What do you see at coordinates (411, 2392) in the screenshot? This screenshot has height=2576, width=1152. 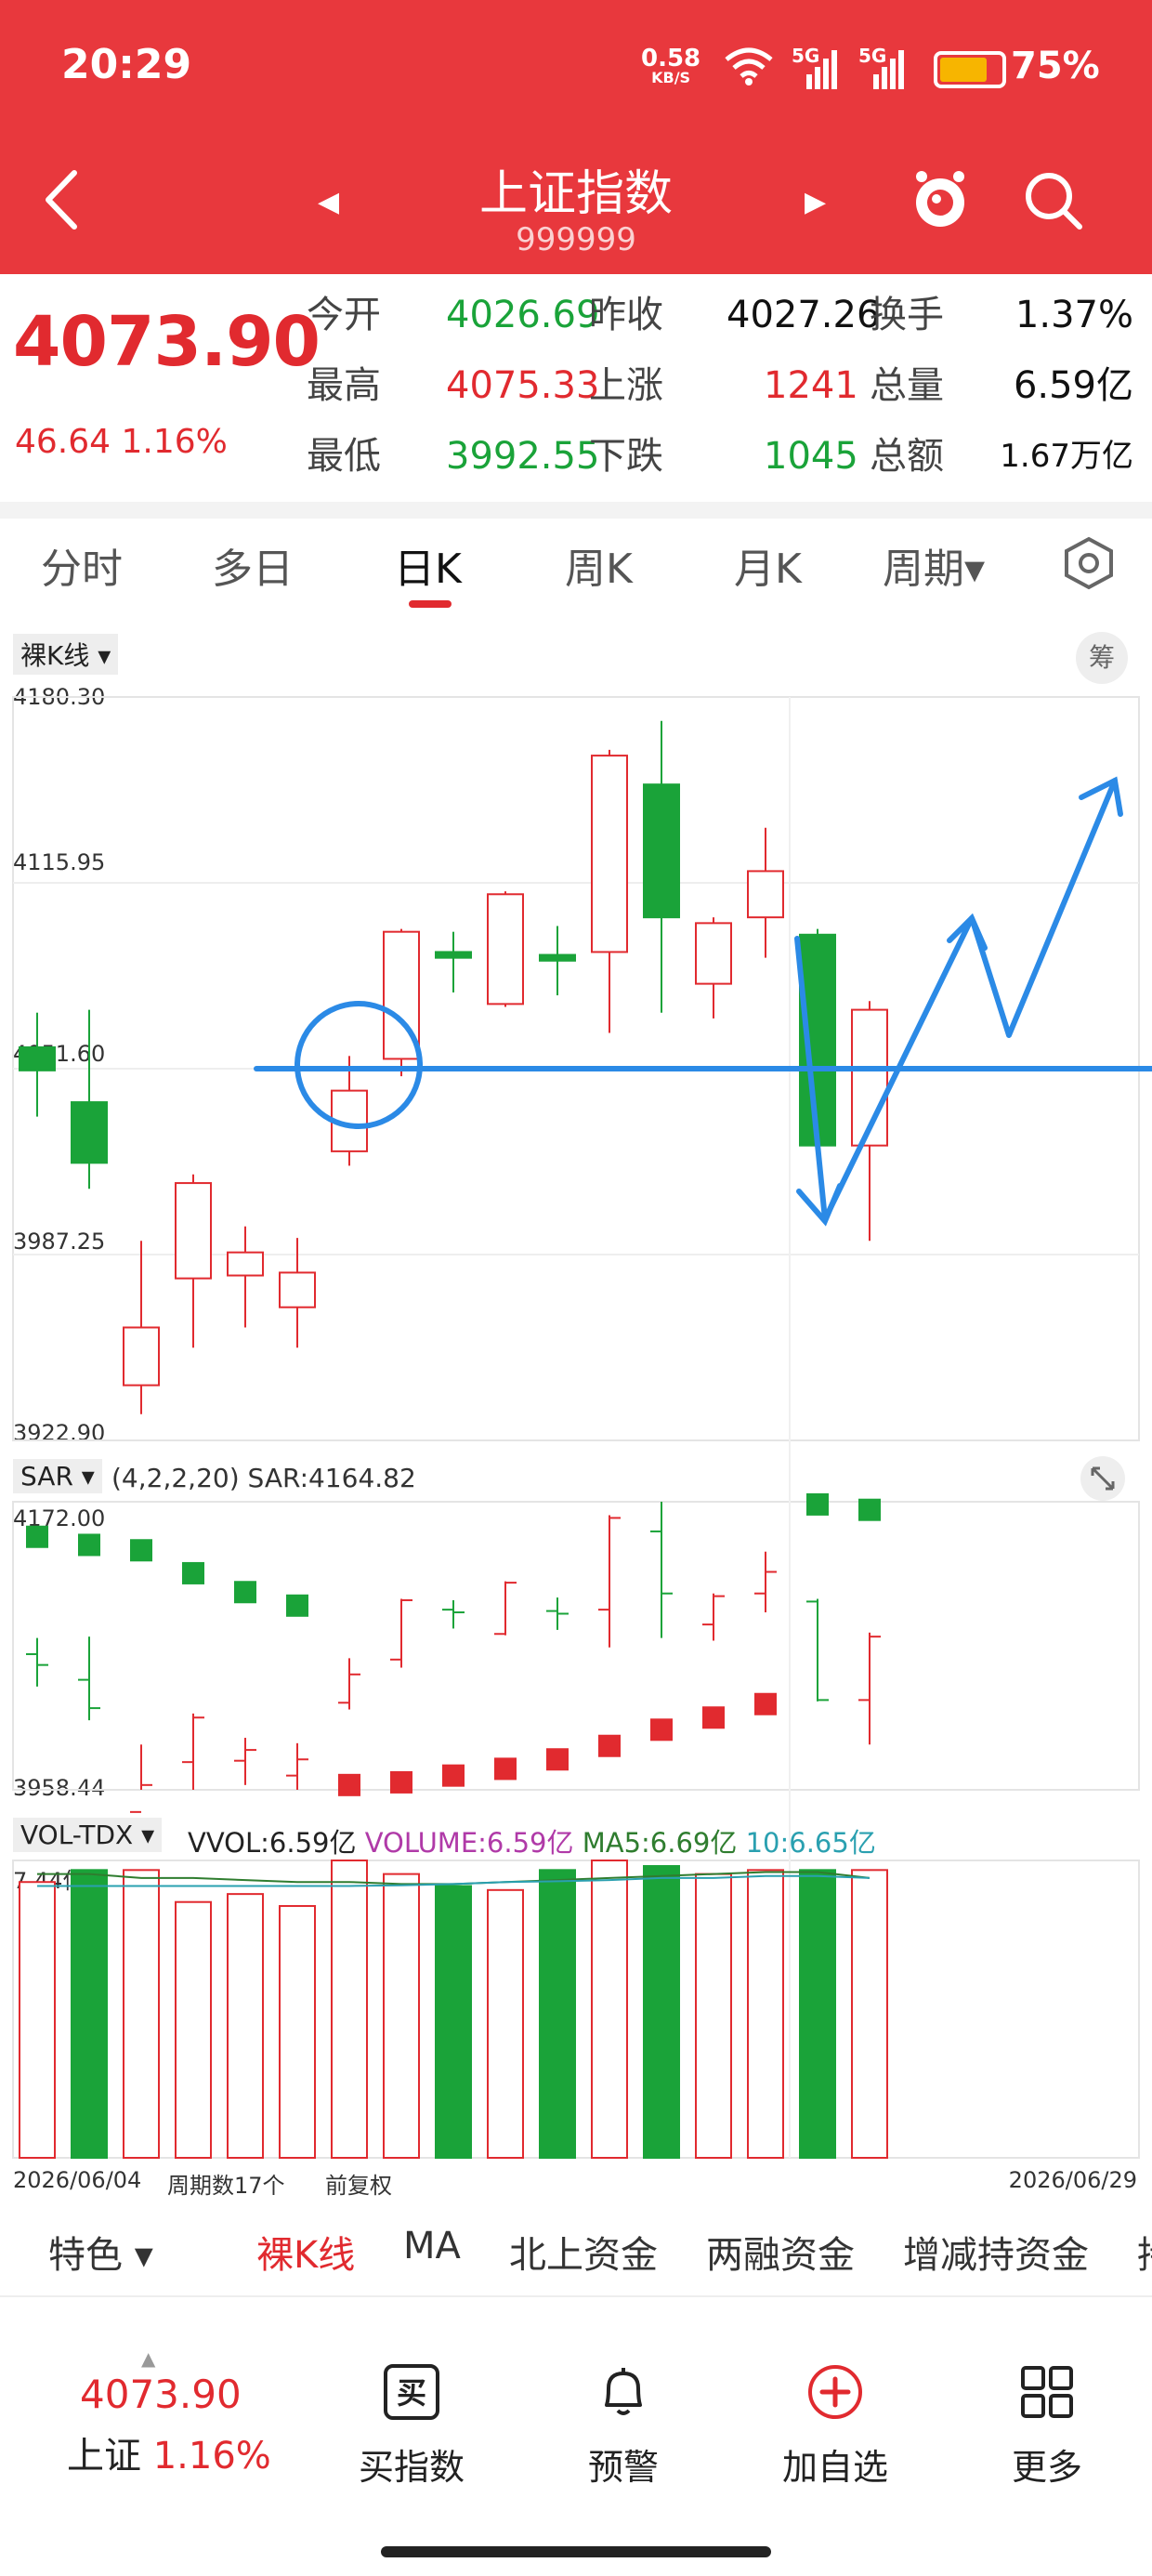 I see `buy-icon: 买` at bounding box center [411, 2392].